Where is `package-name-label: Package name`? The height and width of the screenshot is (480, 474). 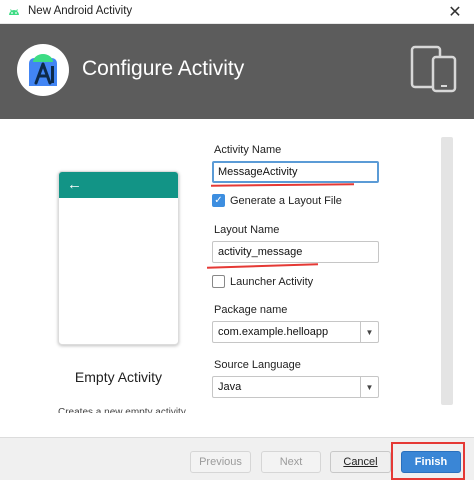 package-name-label: Package name is located at coordinates (251, 310).